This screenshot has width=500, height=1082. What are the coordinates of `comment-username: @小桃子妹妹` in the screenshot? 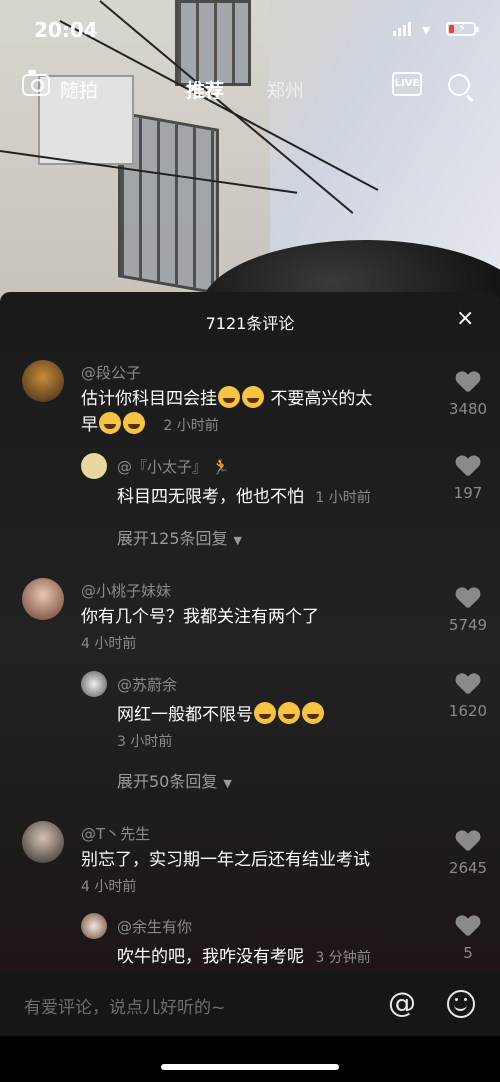 It's located at (126, 590).